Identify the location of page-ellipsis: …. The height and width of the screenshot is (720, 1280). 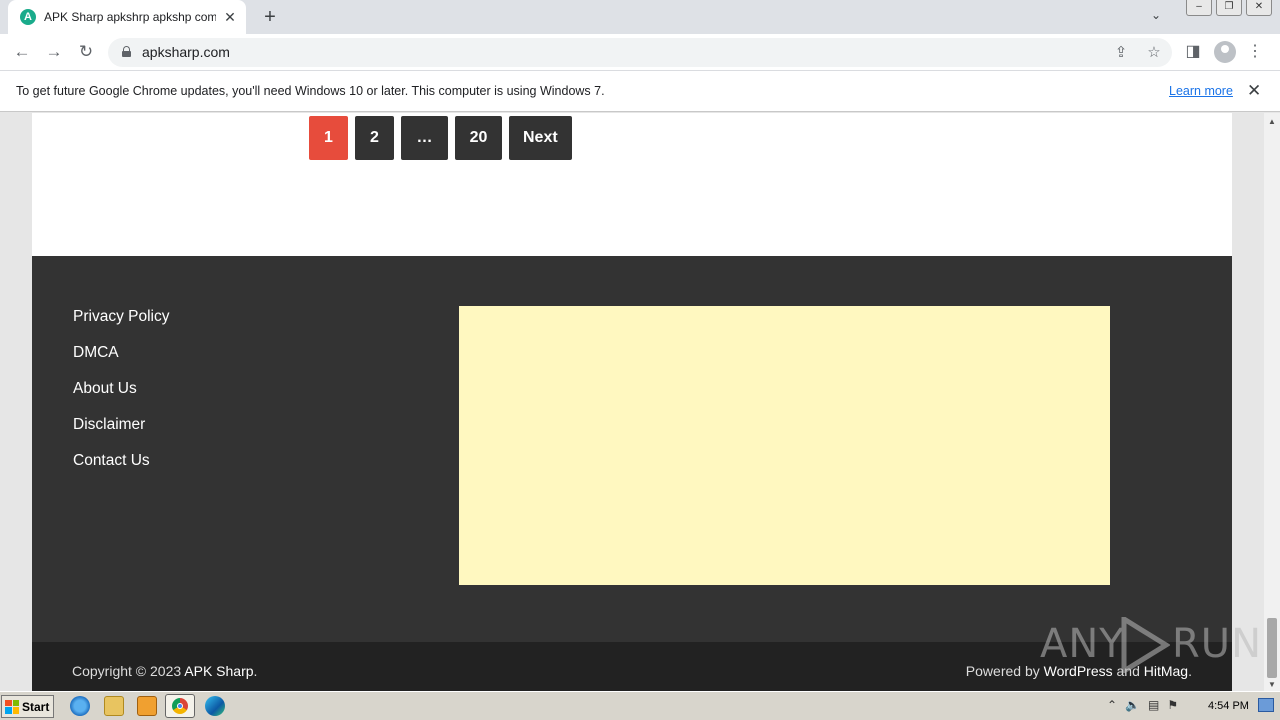
(424, 138).